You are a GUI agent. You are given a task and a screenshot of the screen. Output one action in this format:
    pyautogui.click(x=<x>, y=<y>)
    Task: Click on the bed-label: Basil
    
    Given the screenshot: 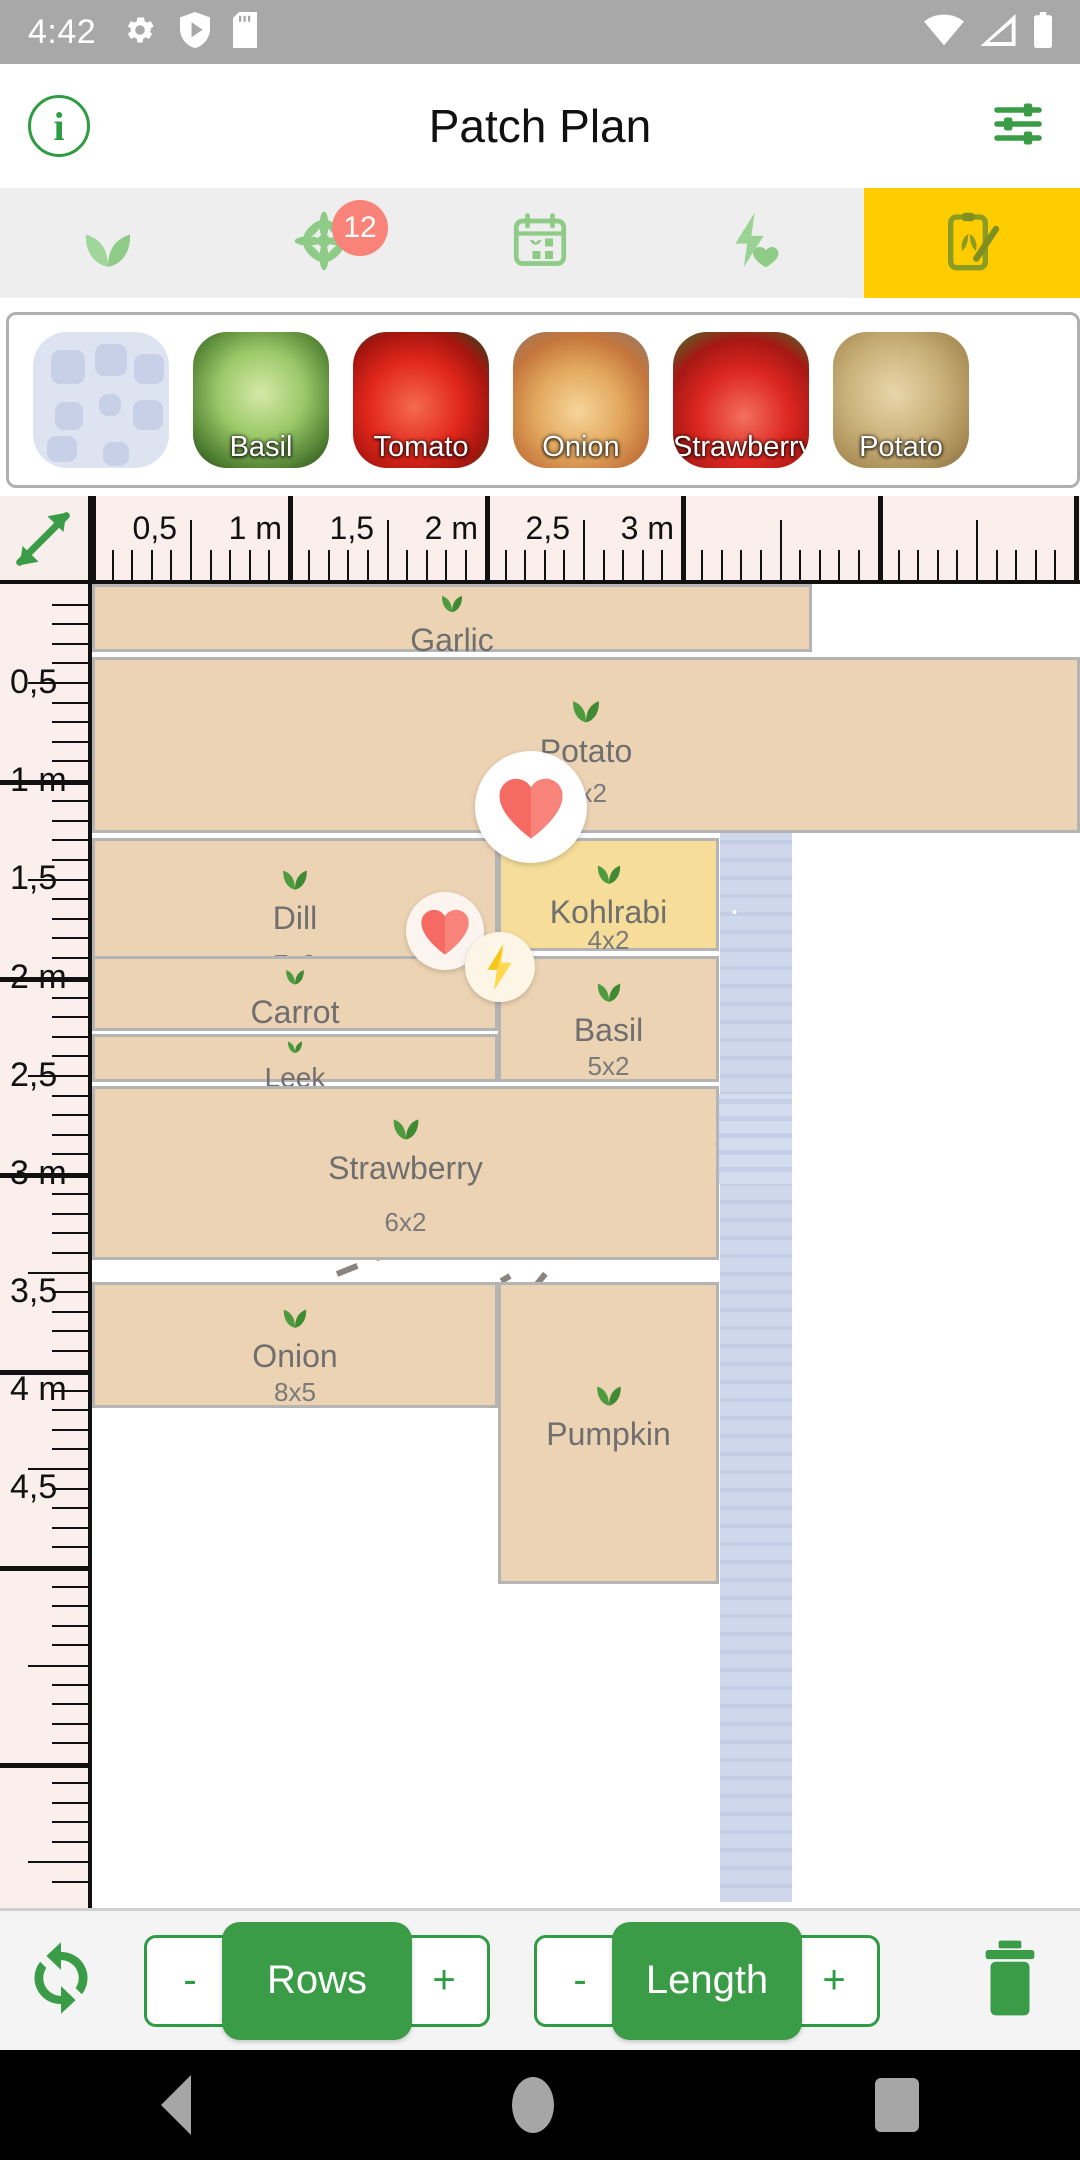 What is the action you would take?
    pyautogui.click(x=608, y=1030)
    